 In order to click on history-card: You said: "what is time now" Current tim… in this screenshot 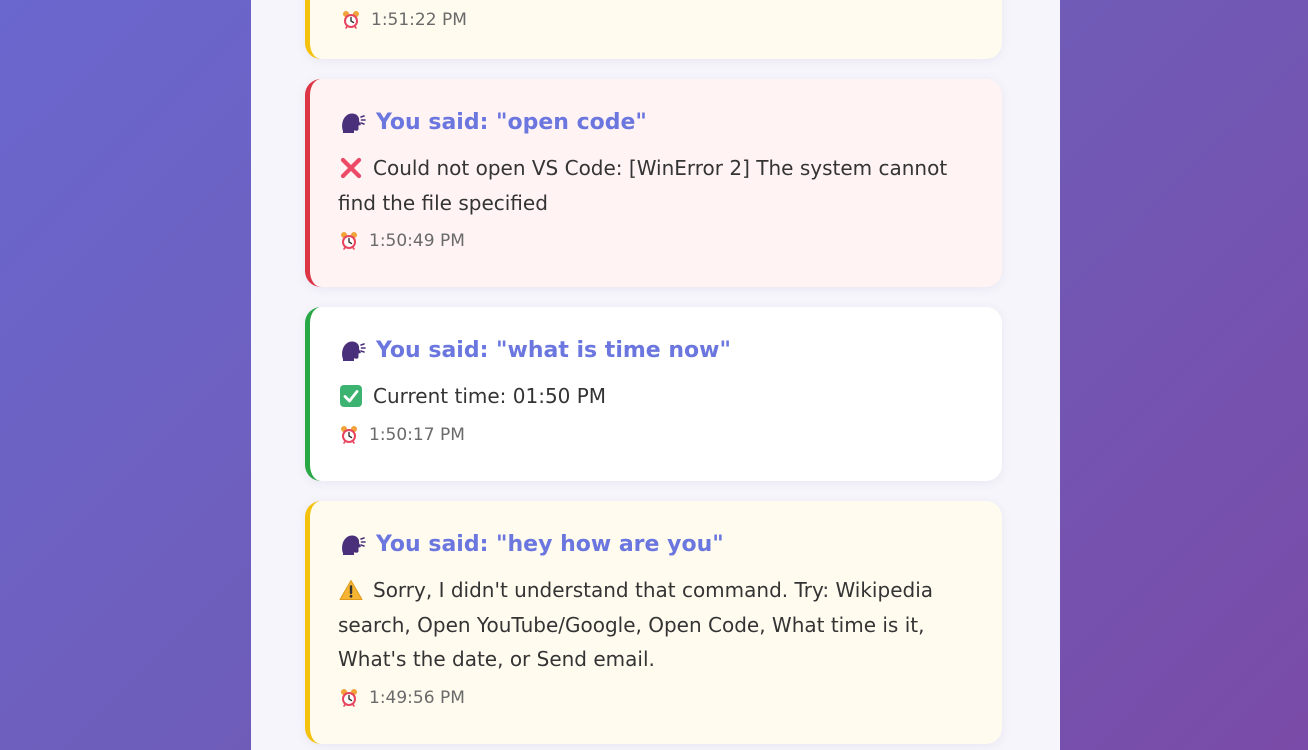, I will do `click(653, 394)`.